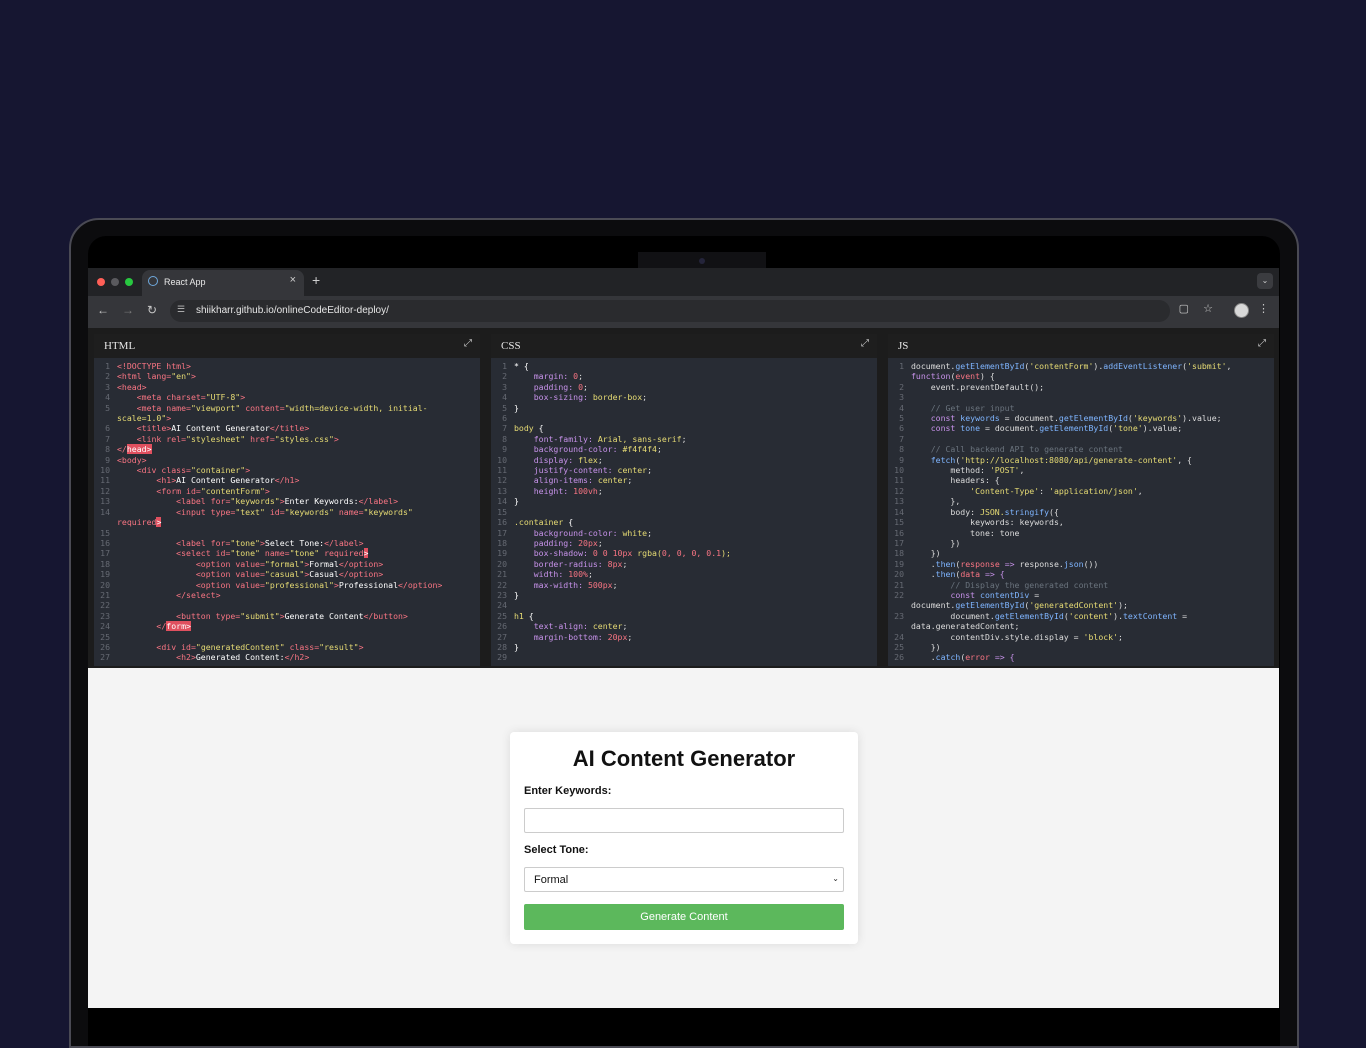  What do you see at coordinates (1229, 366) in the screenshot?
I see `code-token: ,` at bounding box center [1229, 366].